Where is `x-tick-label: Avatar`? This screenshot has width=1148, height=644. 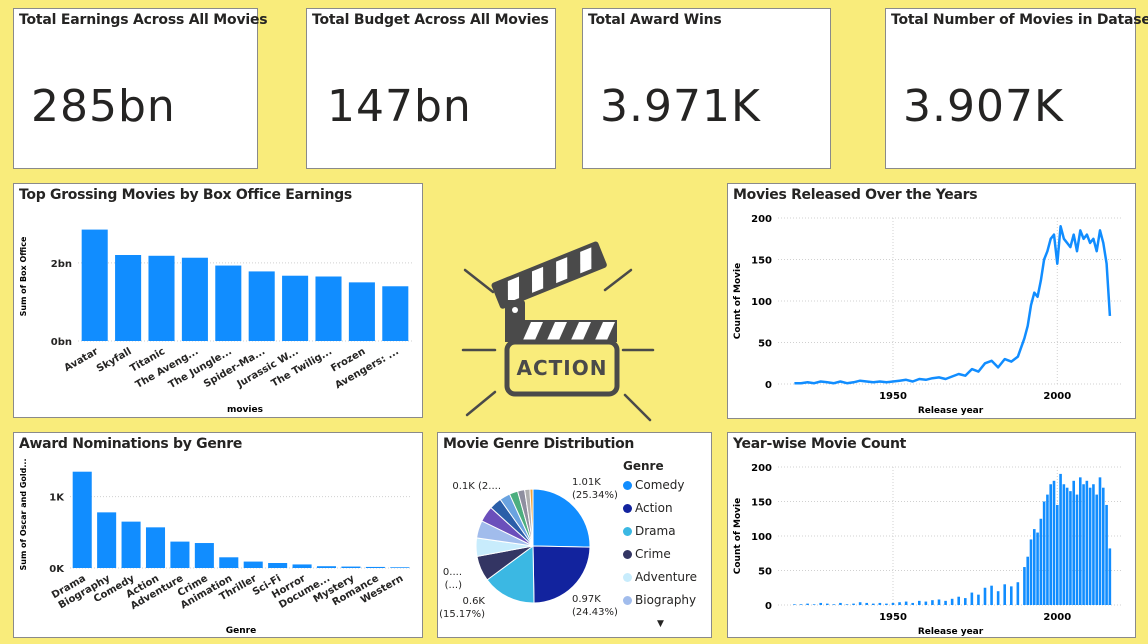
x-tick-label: Avatar is located at coordinates (82, 360).